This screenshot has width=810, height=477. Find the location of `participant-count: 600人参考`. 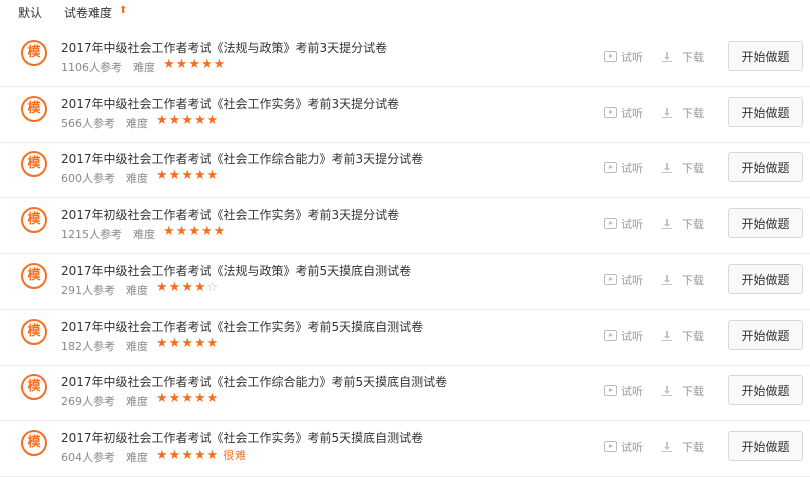

participant-count: 600人参考 is located at coordinates (88, 178).